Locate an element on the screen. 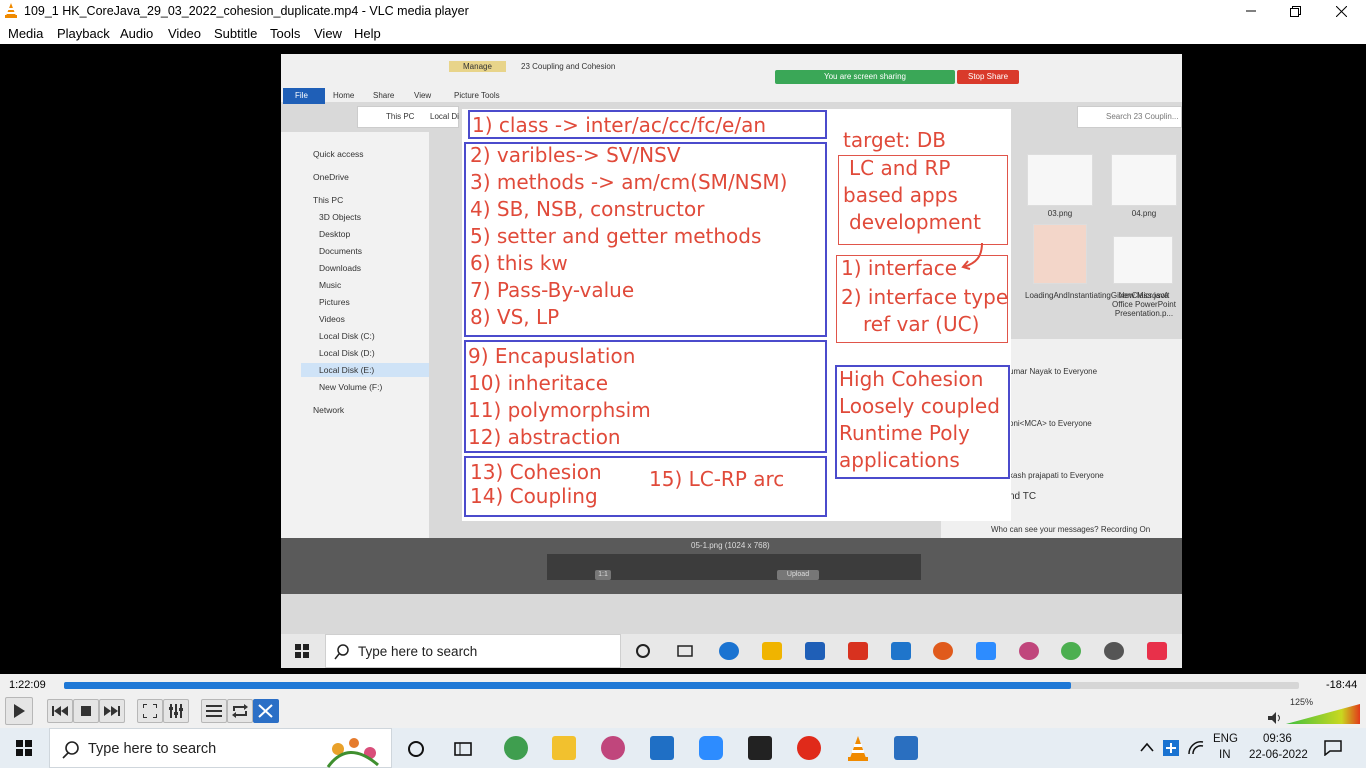  recorder-icon is located at coordinates (943, 651).